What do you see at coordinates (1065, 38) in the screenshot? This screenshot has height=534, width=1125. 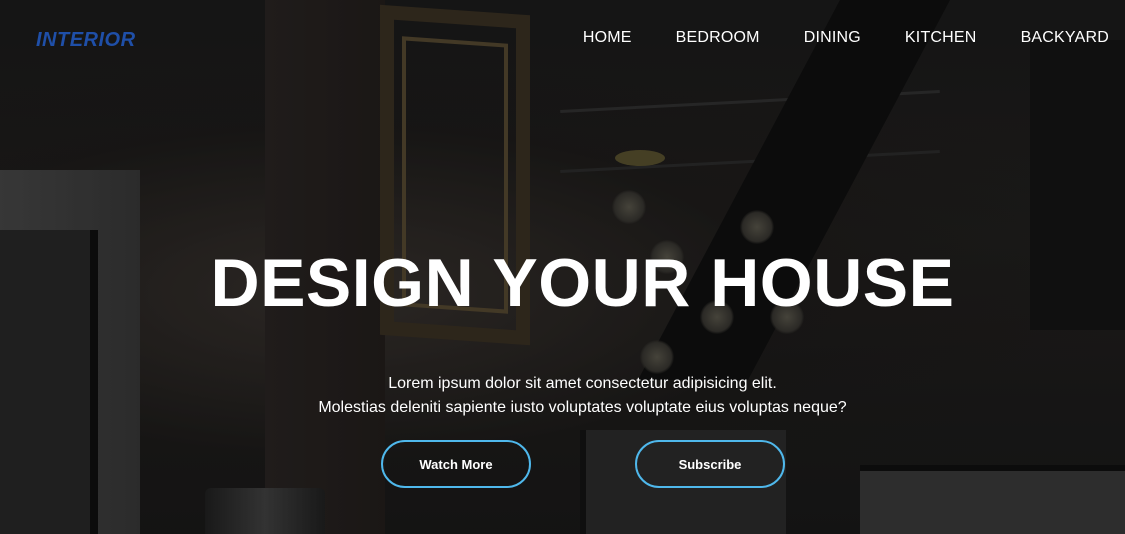 I see `nav-link-backyard: BACKYARD` at bounding box center [1065, 38].